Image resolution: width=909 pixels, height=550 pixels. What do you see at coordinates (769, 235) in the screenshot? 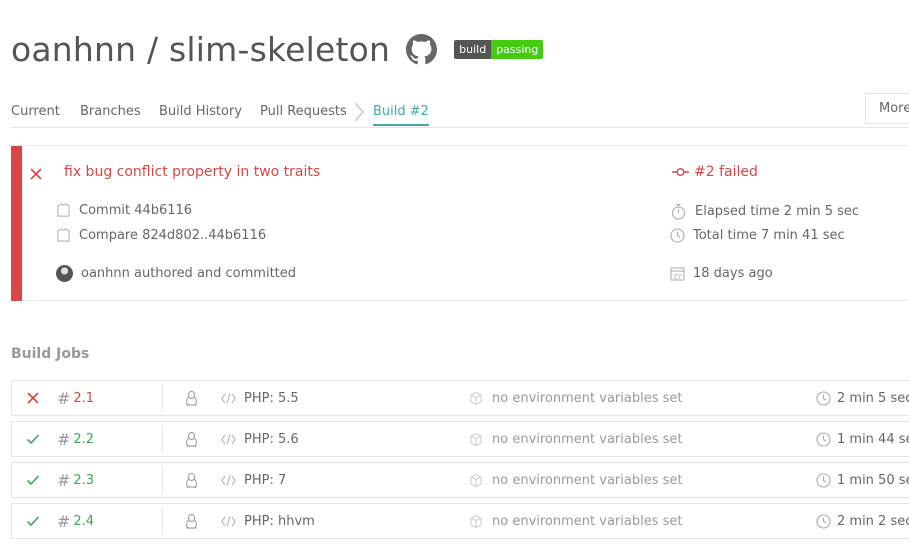
I see `total-time-text: Total time 7 min 41 sec` at bounding box center [769, 235].